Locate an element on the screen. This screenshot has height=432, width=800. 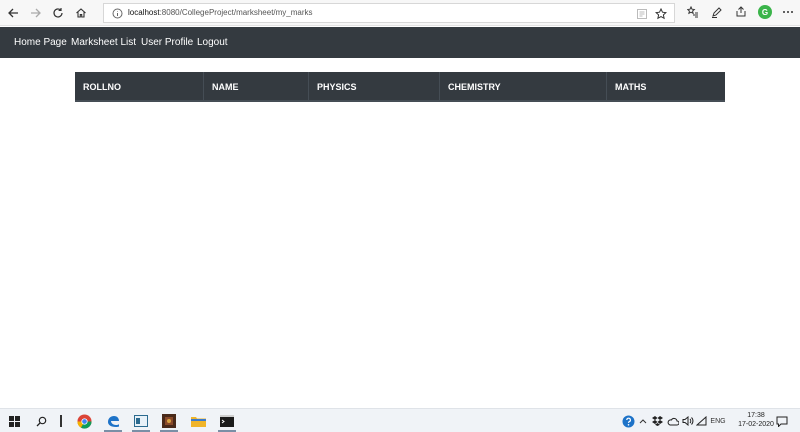
dropbox-tray-icon is located at coordinates (657, 421).